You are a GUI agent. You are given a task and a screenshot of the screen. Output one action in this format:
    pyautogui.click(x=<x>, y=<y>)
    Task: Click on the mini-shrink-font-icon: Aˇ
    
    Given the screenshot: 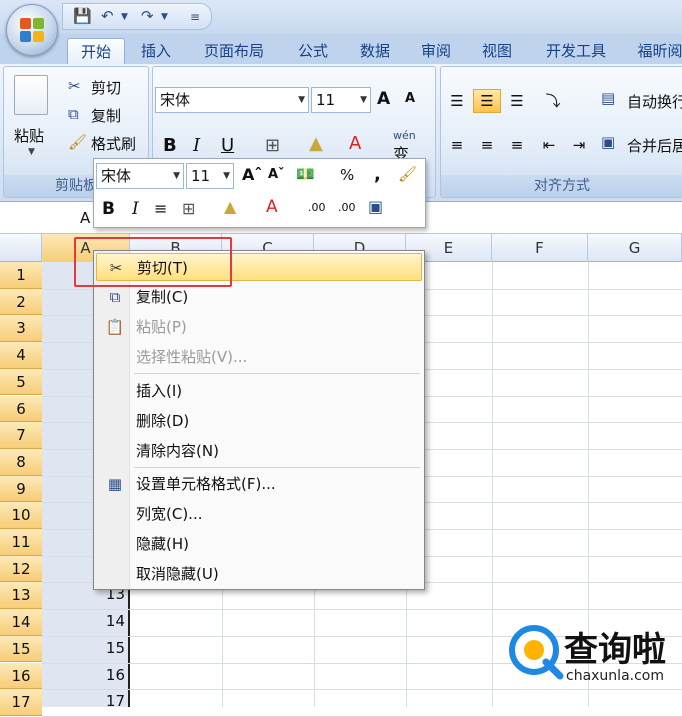 What is the action you would take?
    pyautogui.click(x=276, y=174)
    